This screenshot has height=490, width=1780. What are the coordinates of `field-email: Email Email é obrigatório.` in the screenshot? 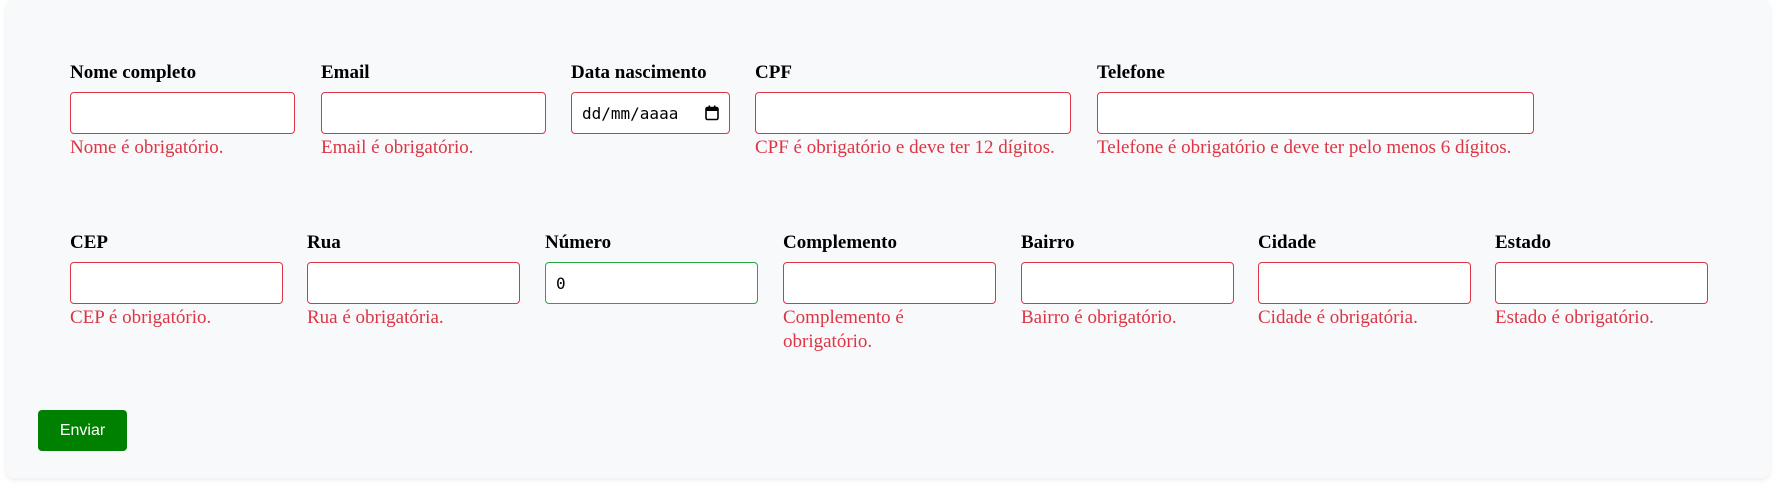 It's located at (433, 111).